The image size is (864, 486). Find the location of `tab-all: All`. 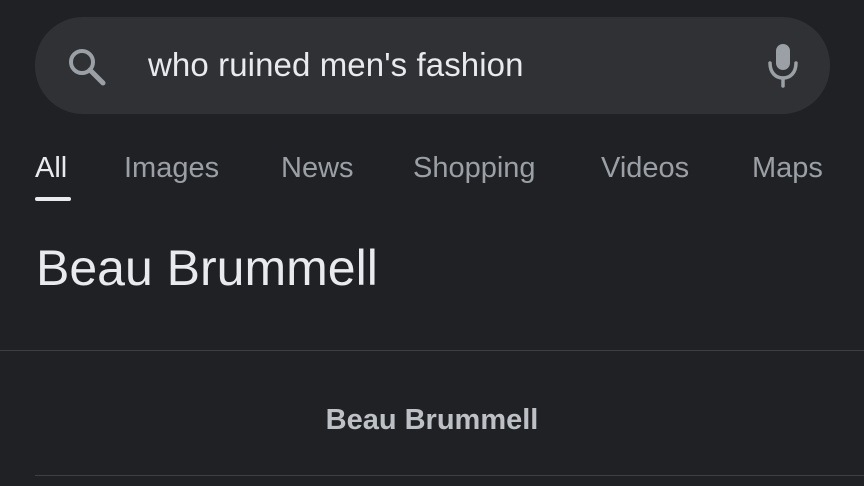

tab-all: All is located at coordinates (51, 168).